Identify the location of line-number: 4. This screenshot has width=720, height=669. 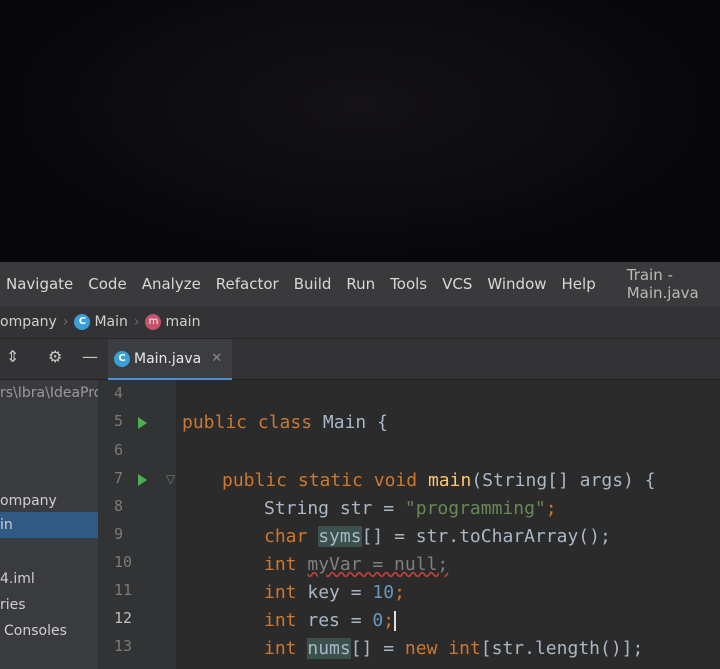
(119, 393).